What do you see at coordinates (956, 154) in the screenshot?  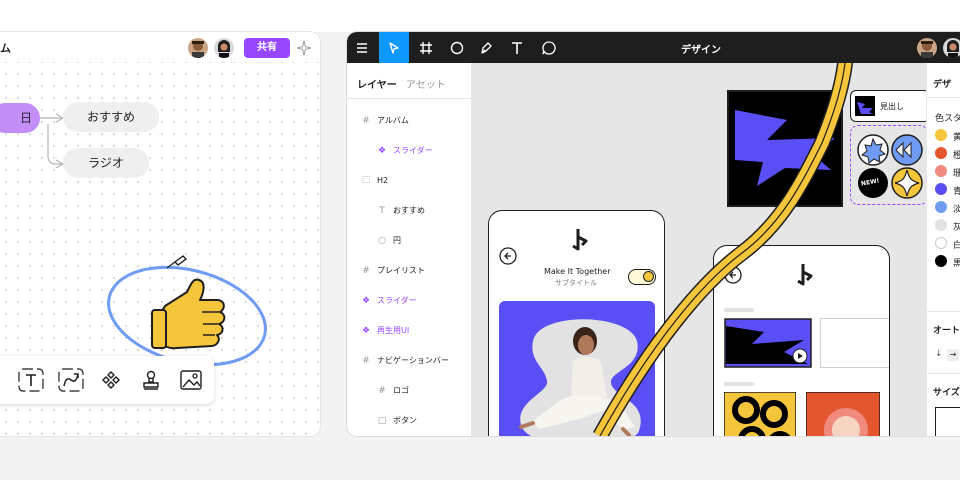 I see `color-style-label: 橙` at bounding box center [956, 154].